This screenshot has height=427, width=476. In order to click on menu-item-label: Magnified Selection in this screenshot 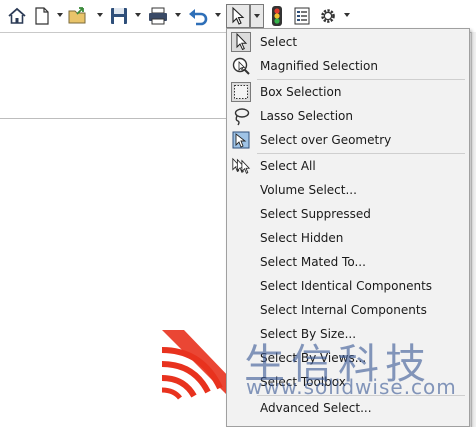, I will do `click(319, 66)`.